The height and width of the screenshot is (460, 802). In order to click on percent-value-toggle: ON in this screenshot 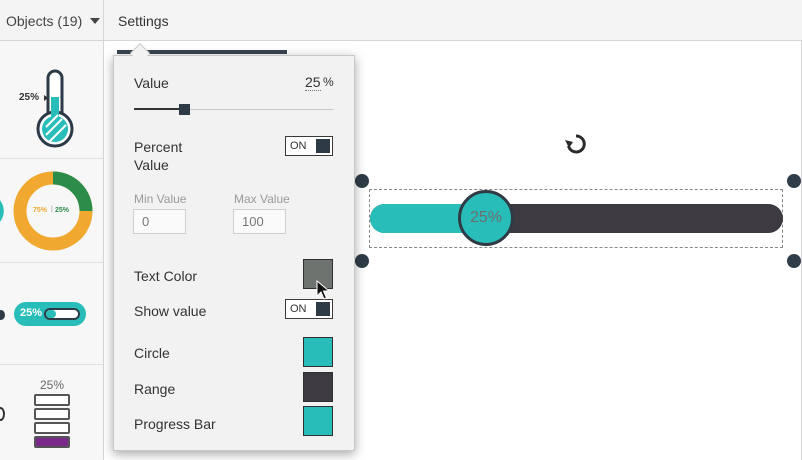, I will do `click(309, 146)`.